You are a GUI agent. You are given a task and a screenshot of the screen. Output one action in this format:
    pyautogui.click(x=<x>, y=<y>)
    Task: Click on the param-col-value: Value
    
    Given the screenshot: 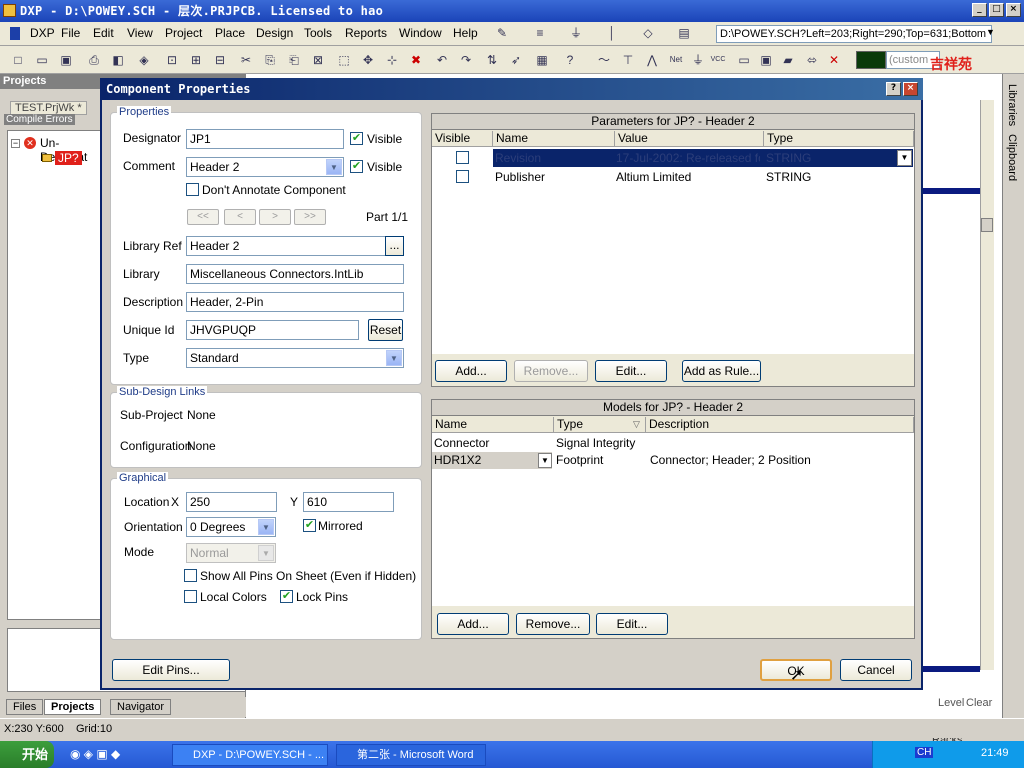 What is the action you would take?
    pyautogui.click(x=689, y=139)
    